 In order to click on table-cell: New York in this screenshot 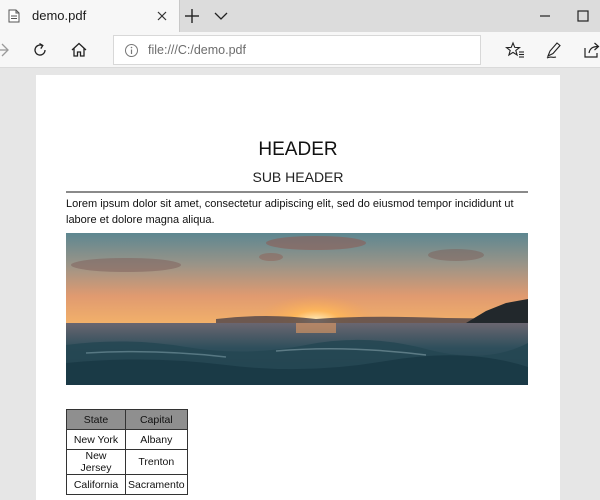, I will do `click(96, 439)`.